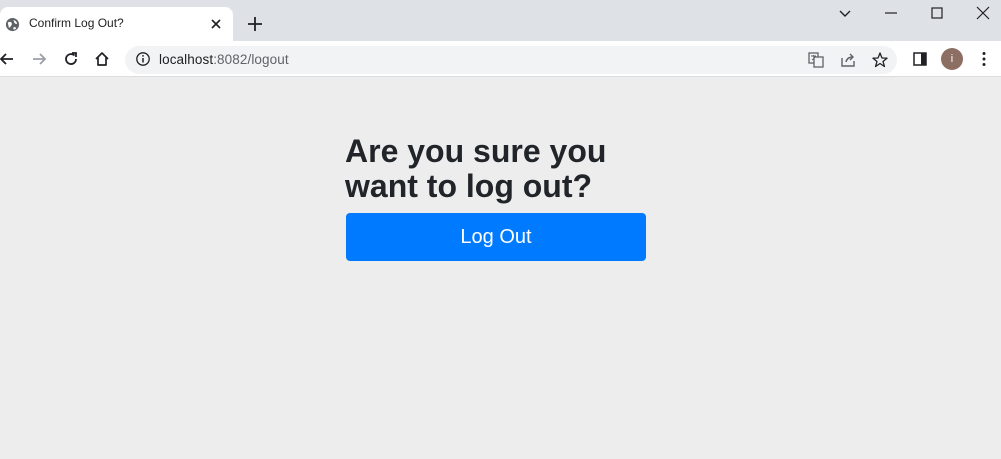 The height and width of the screenshot is (459, 1001). I want to click on plus-icon, so click(255, 24).